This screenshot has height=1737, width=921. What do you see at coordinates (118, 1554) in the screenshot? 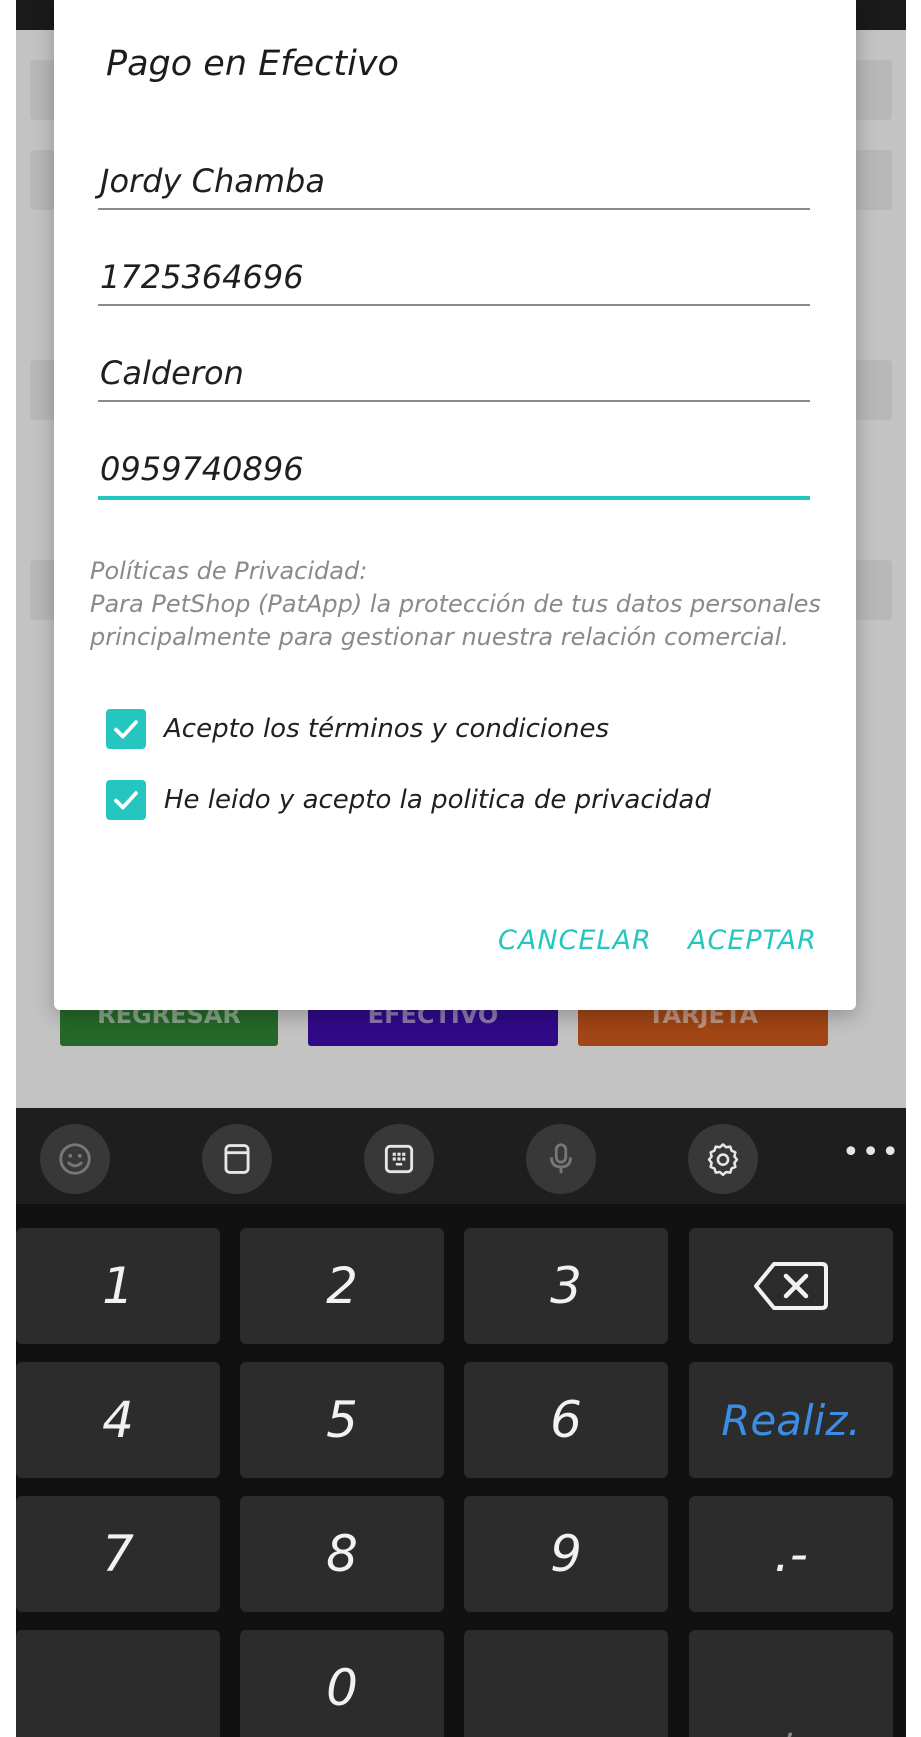
I see `key-7: 7` at bounding box center [118, 1554].